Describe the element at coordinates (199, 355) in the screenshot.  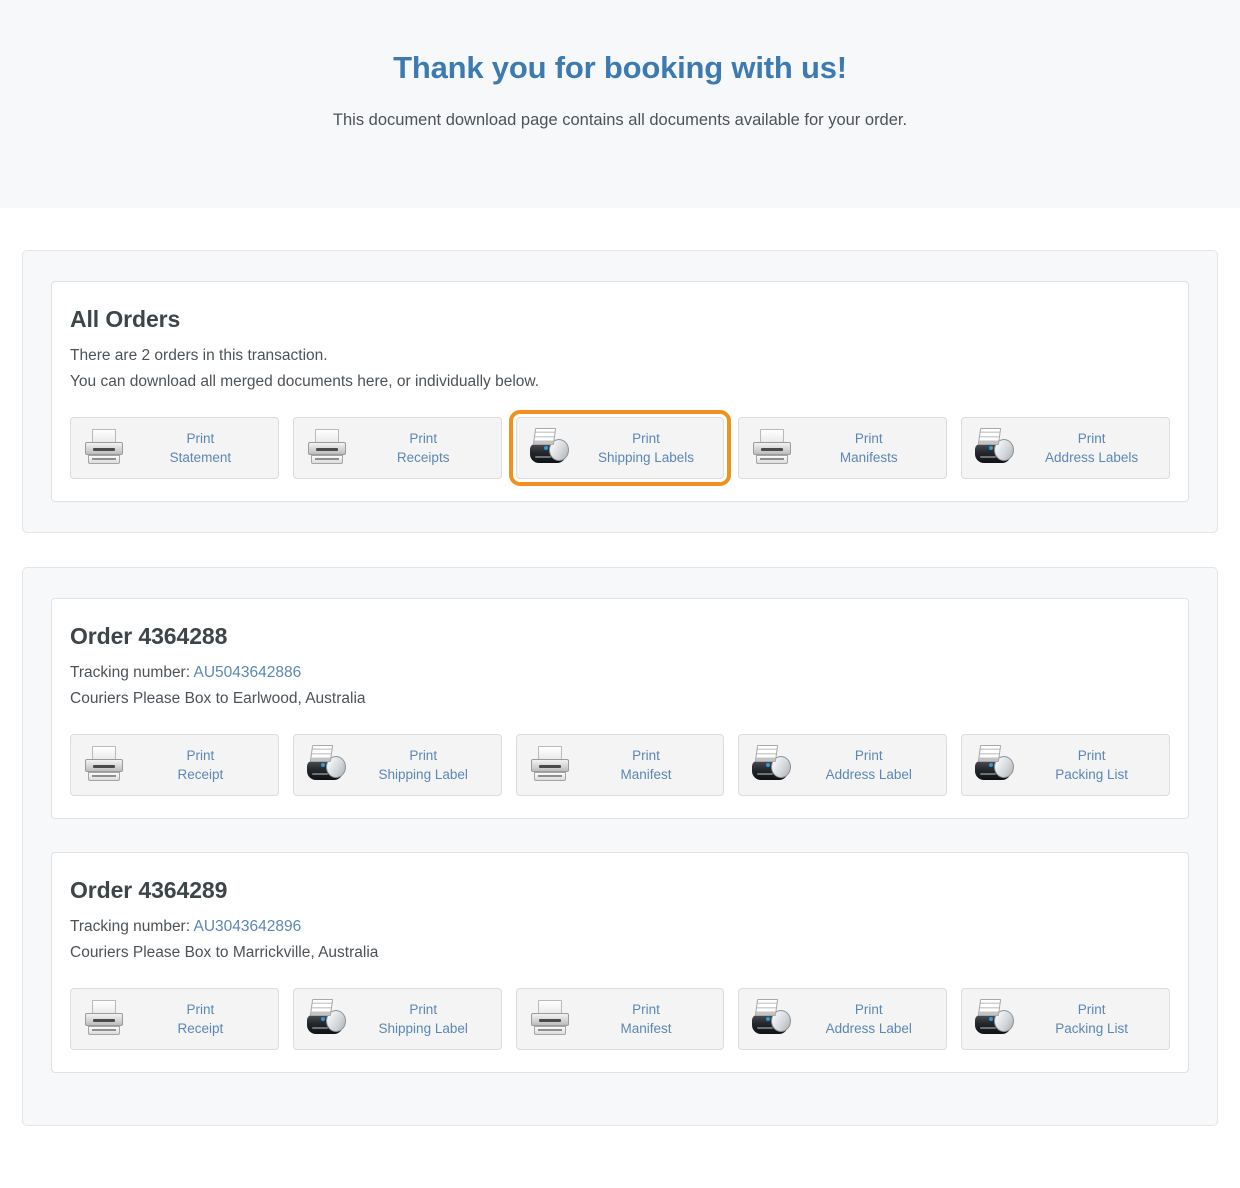
I see `all-orders-count-text: There are 2 orders in this transaction.` at that location.